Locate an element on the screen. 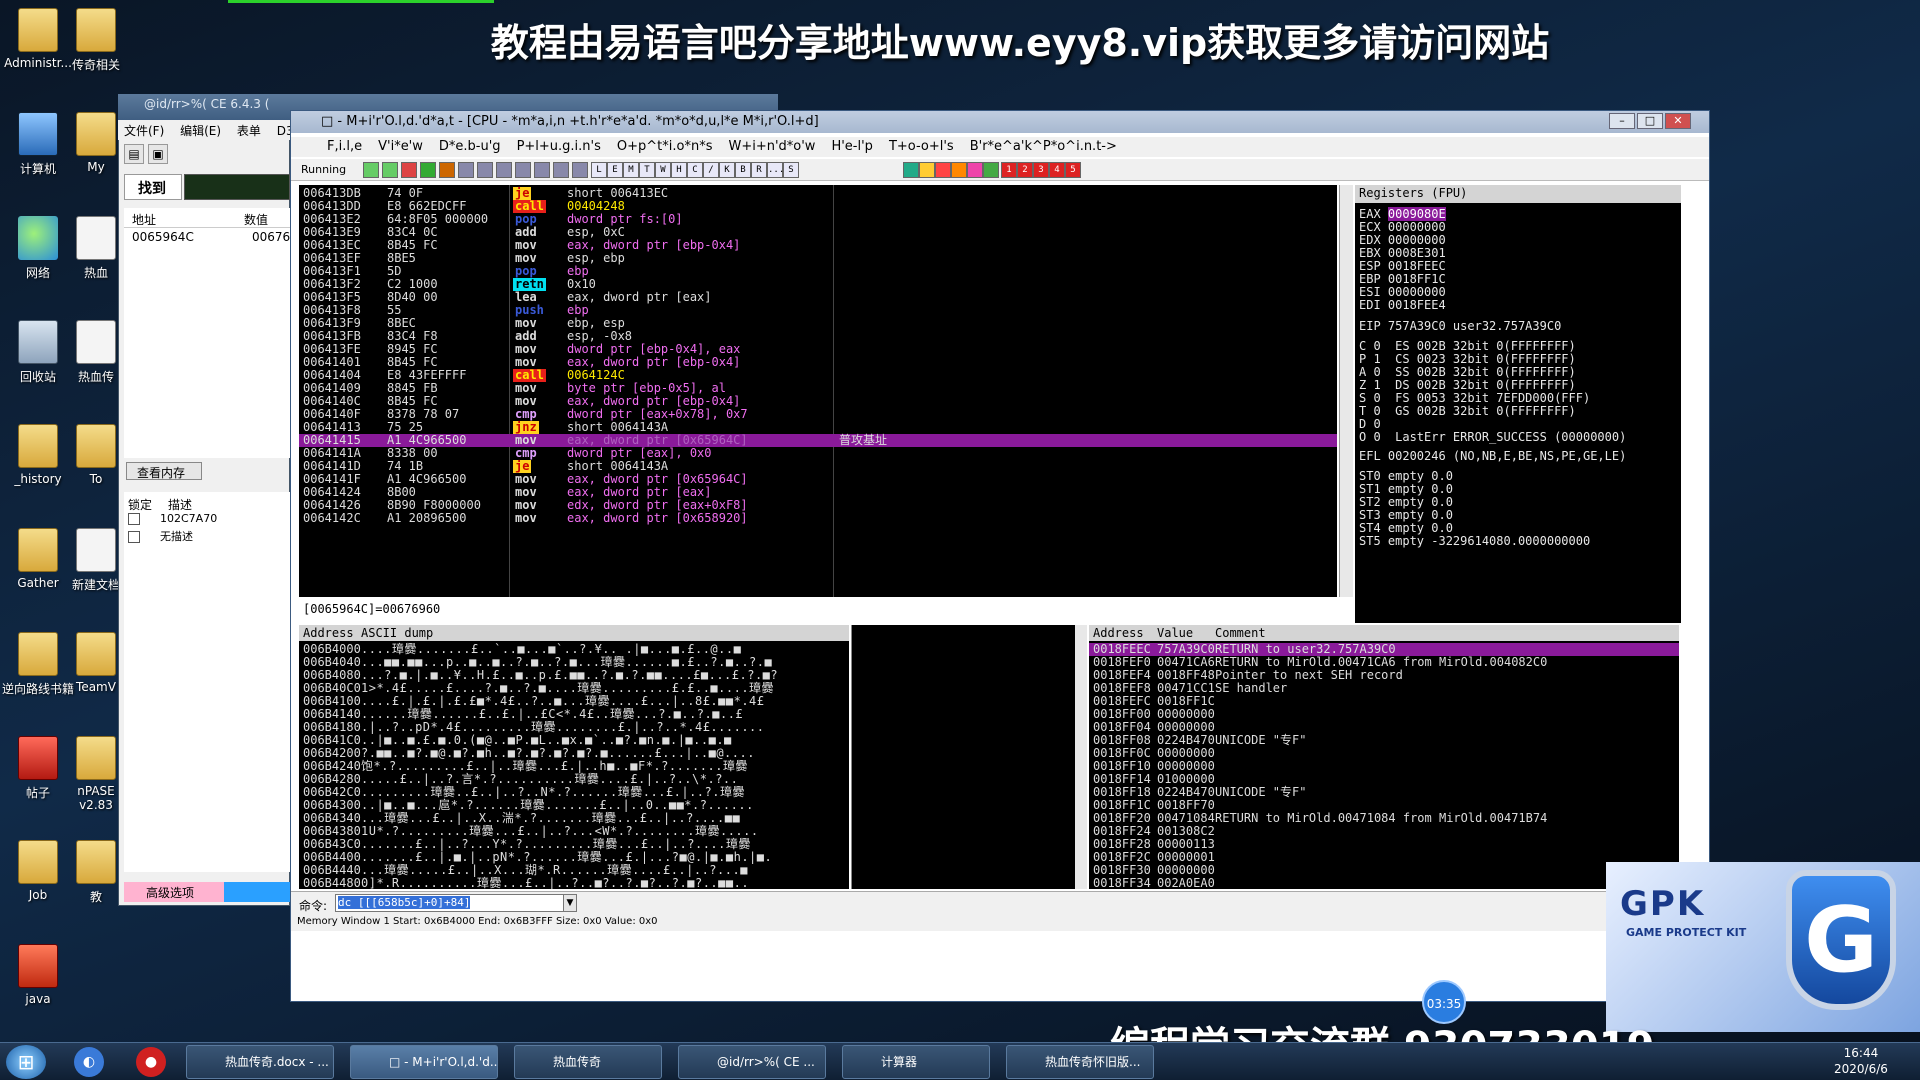 This screenshot has height=1080, width=1920. toolbar-letter-button: T is located at coordinates (647, 170).